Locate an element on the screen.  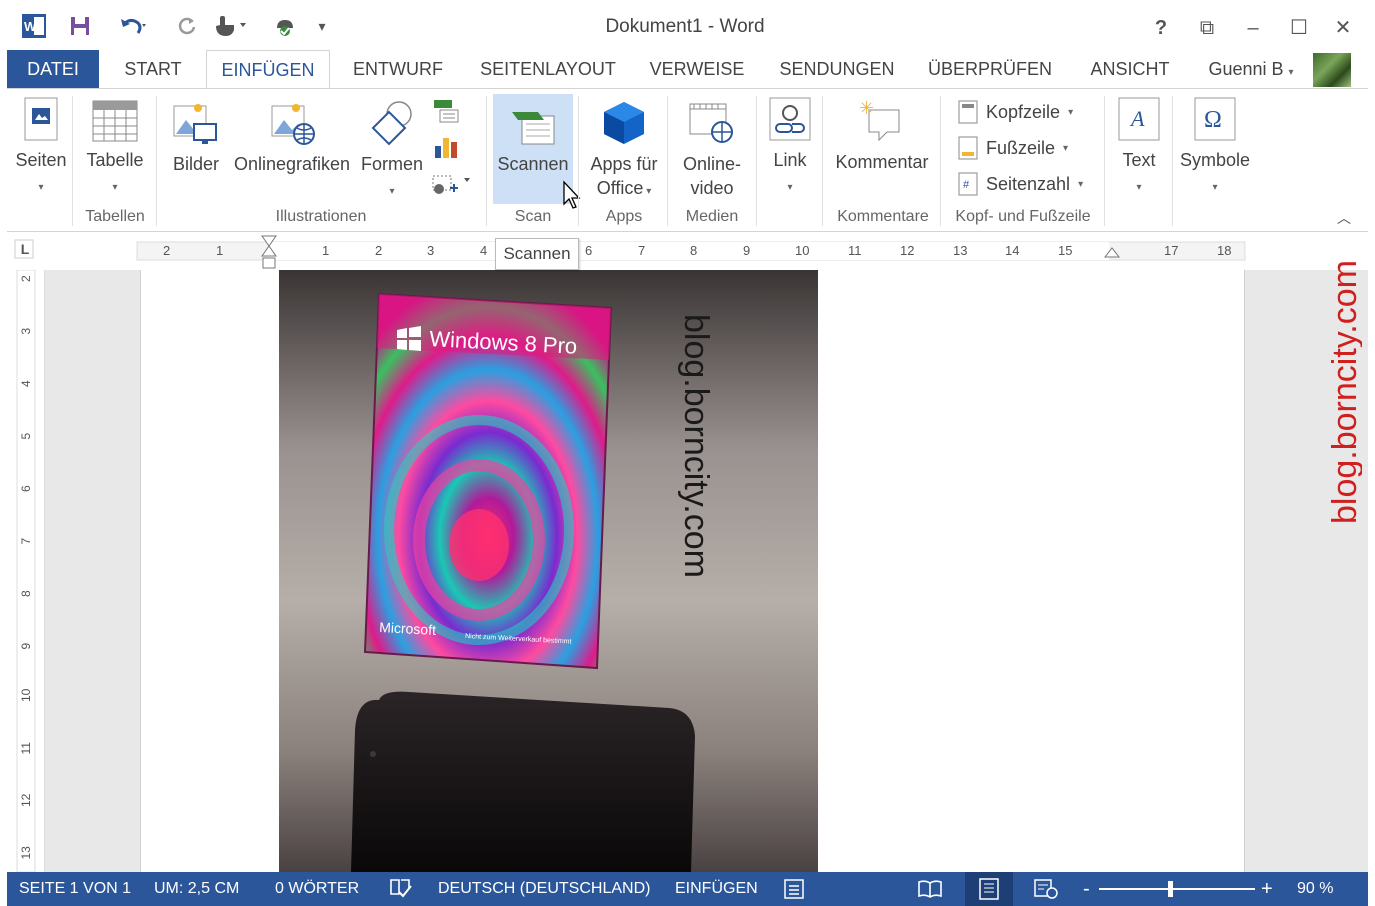
zoom-slider is located at coordinates (1177, 889).